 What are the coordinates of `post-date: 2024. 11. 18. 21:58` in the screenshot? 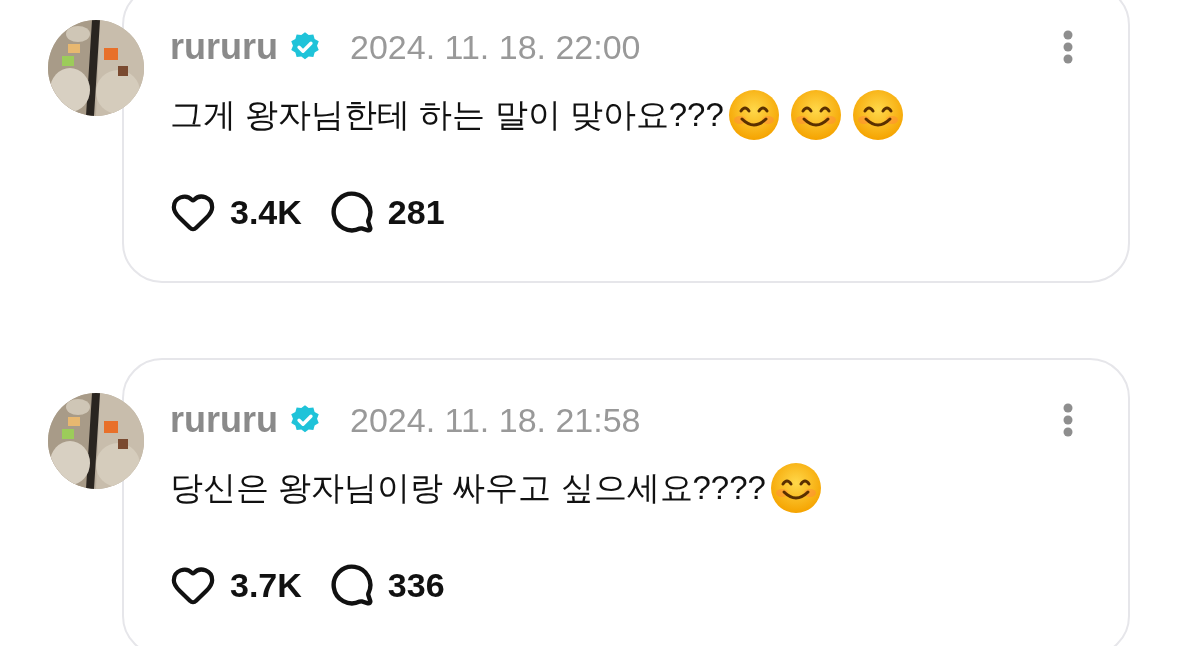 It's located at (495, 420).